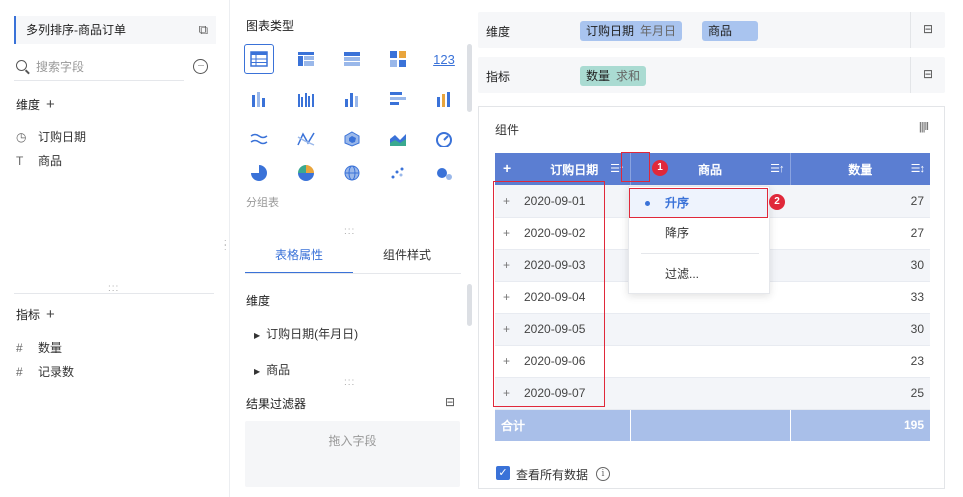 This screenshot has width=963, height=497. I want to click on chart-type-scrollbar, so click(469, 78).